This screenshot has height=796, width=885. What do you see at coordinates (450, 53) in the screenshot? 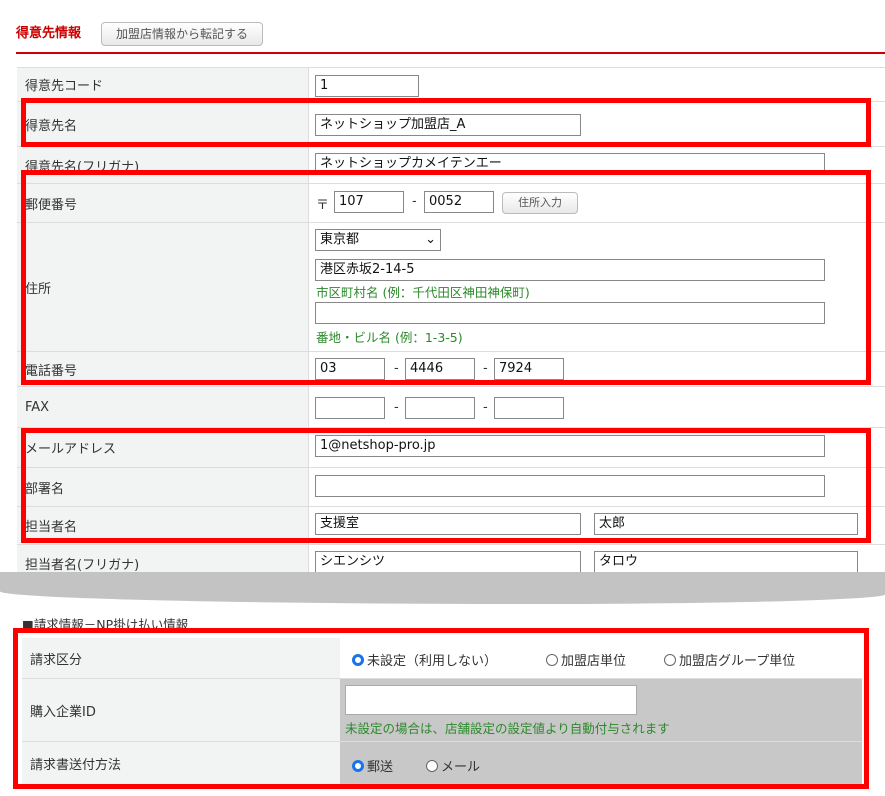
I see `title-divider` at bounding box center [450, 53].